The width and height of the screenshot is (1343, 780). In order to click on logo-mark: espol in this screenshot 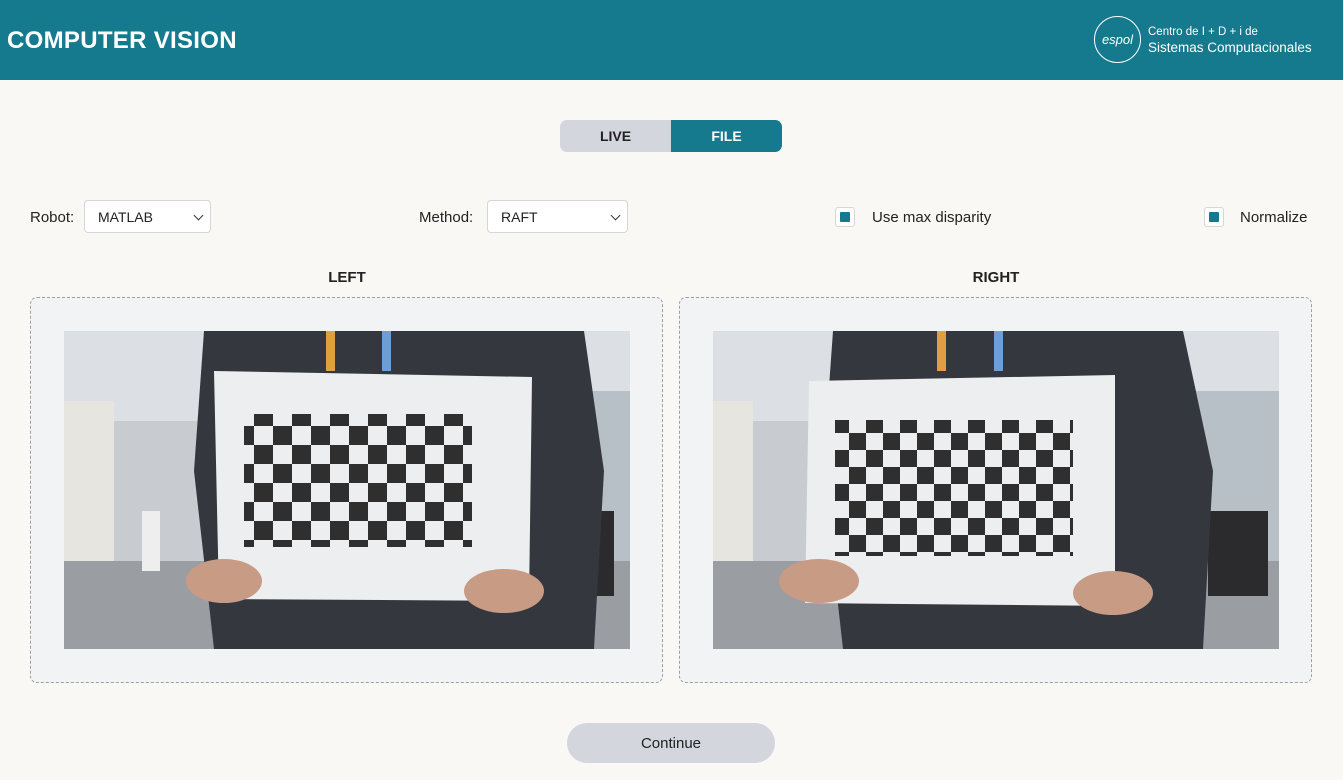, I will do `click(1117, 39)`.